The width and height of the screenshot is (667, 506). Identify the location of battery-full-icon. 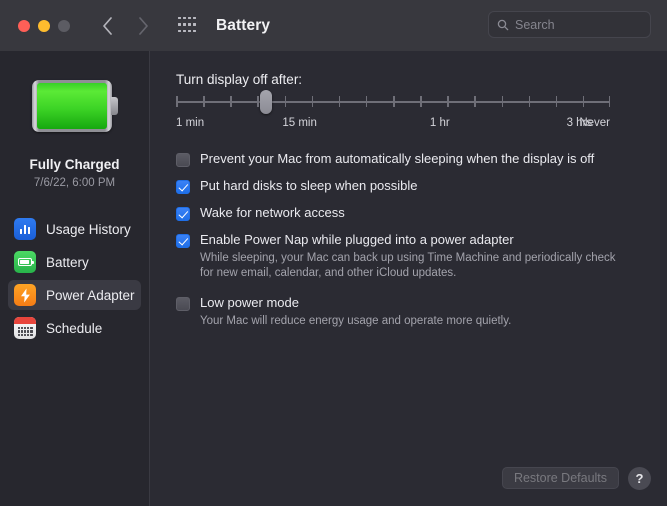
(74, 106).